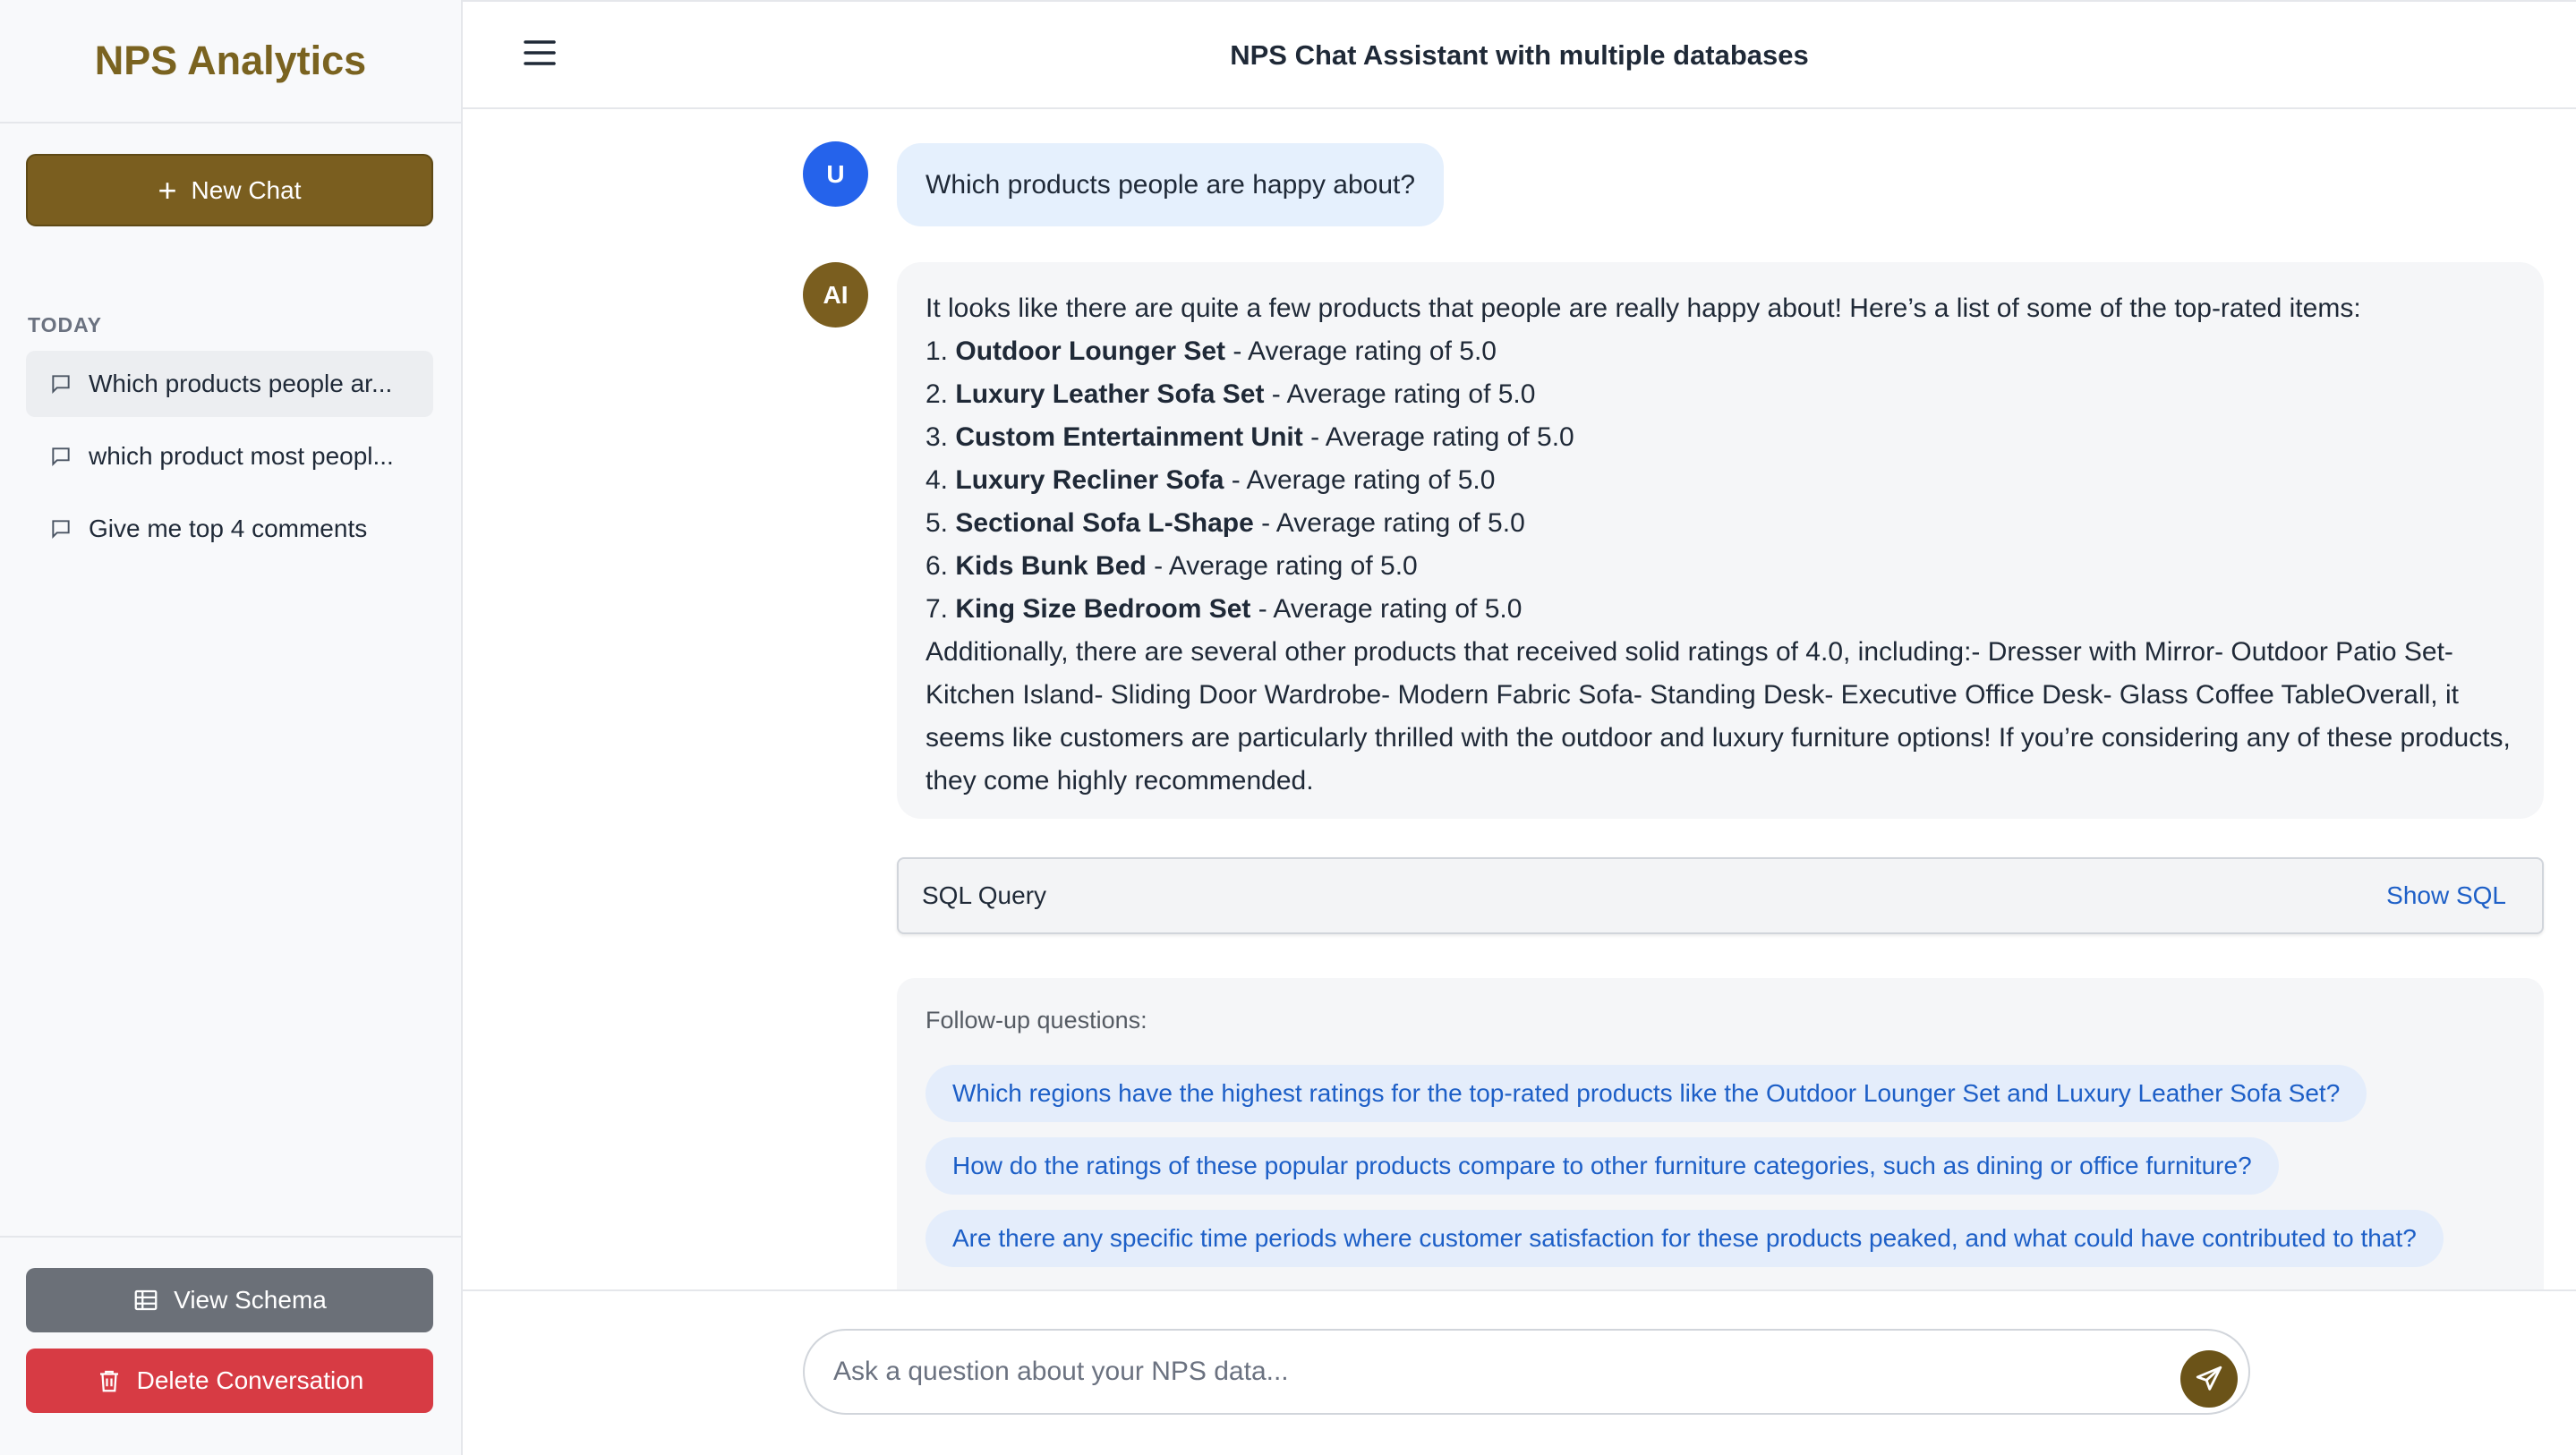 The width and height of the screenshot is (2576, 1455). What do you see at coordinates (1171, 566) in the screenshot?
I see `ai-list-item: 6. Kids Bunk Bed - Average rating of 5.0` at bounding box center [1171, 566].